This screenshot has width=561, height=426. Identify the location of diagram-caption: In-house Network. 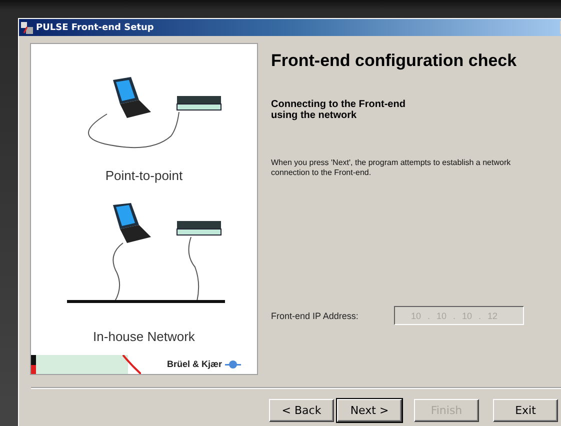
(144, 336).